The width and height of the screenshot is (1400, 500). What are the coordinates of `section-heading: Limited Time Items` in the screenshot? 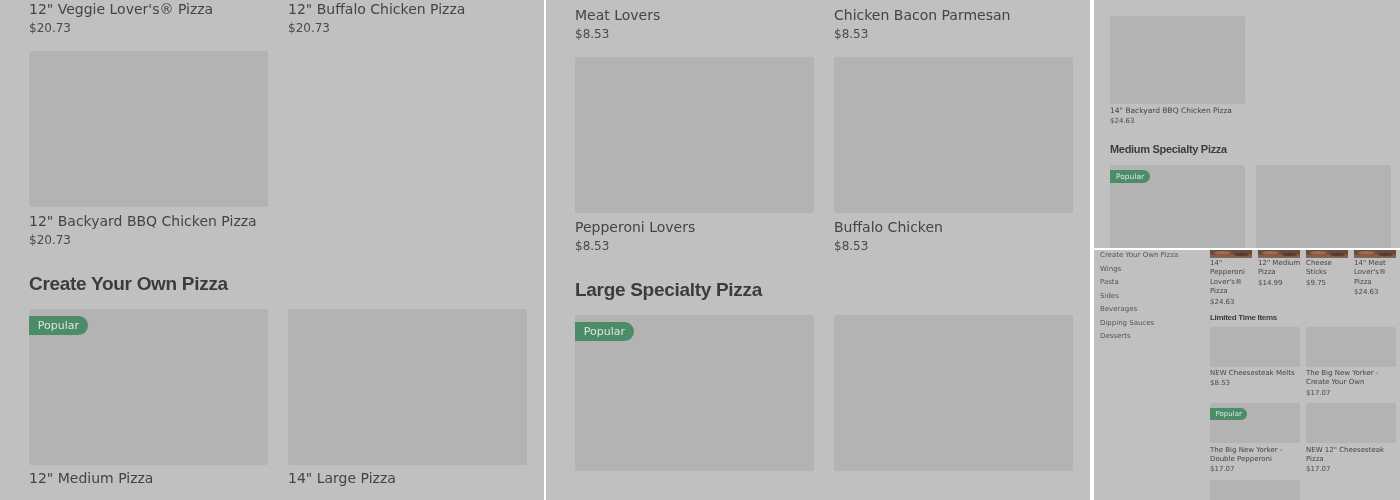 It's located at (1244, 317).